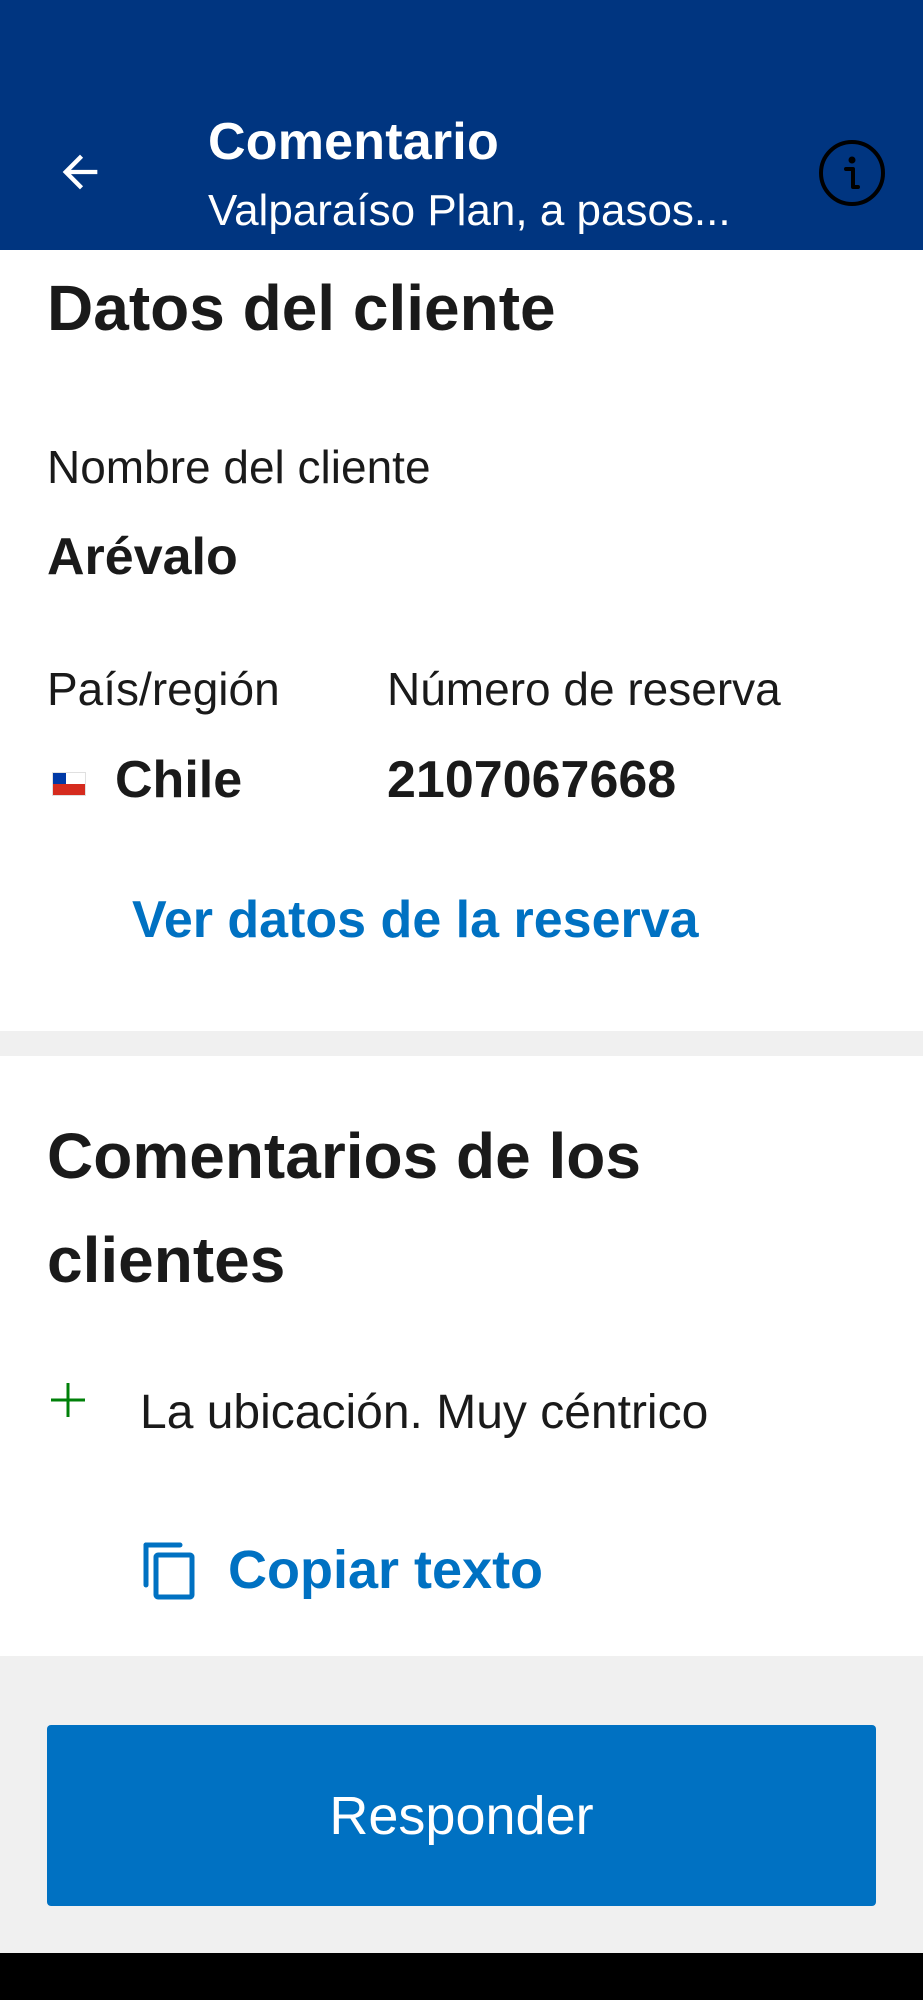 The width and height of the screenshot is (923, 2000). Describe the element at coordinates (461, 1976) in the screenshot. I see `system-navigation-bar` at that location.